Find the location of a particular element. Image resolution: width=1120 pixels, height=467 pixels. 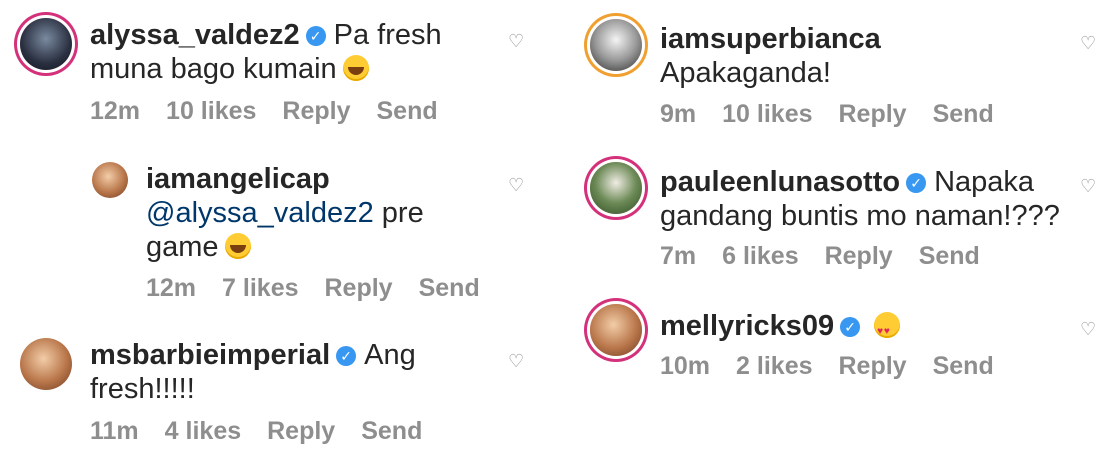

comment-body: iamangelicap @alyssa_valdez2 pre game is located at coordinates (326, 213).